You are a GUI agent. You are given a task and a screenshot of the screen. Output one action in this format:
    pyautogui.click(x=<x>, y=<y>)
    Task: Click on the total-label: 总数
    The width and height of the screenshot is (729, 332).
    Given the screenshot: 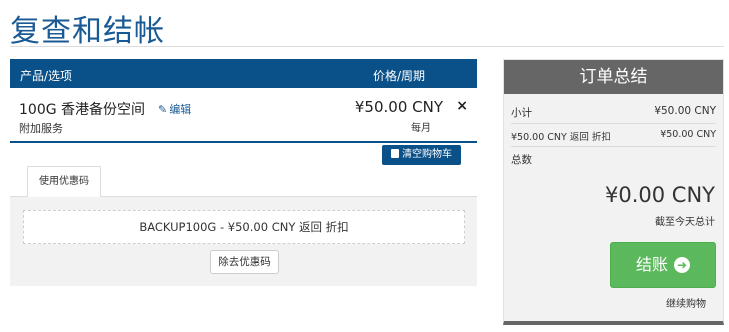 What is the action you would take?
    pyautogui.click(x=521, y=160)
    